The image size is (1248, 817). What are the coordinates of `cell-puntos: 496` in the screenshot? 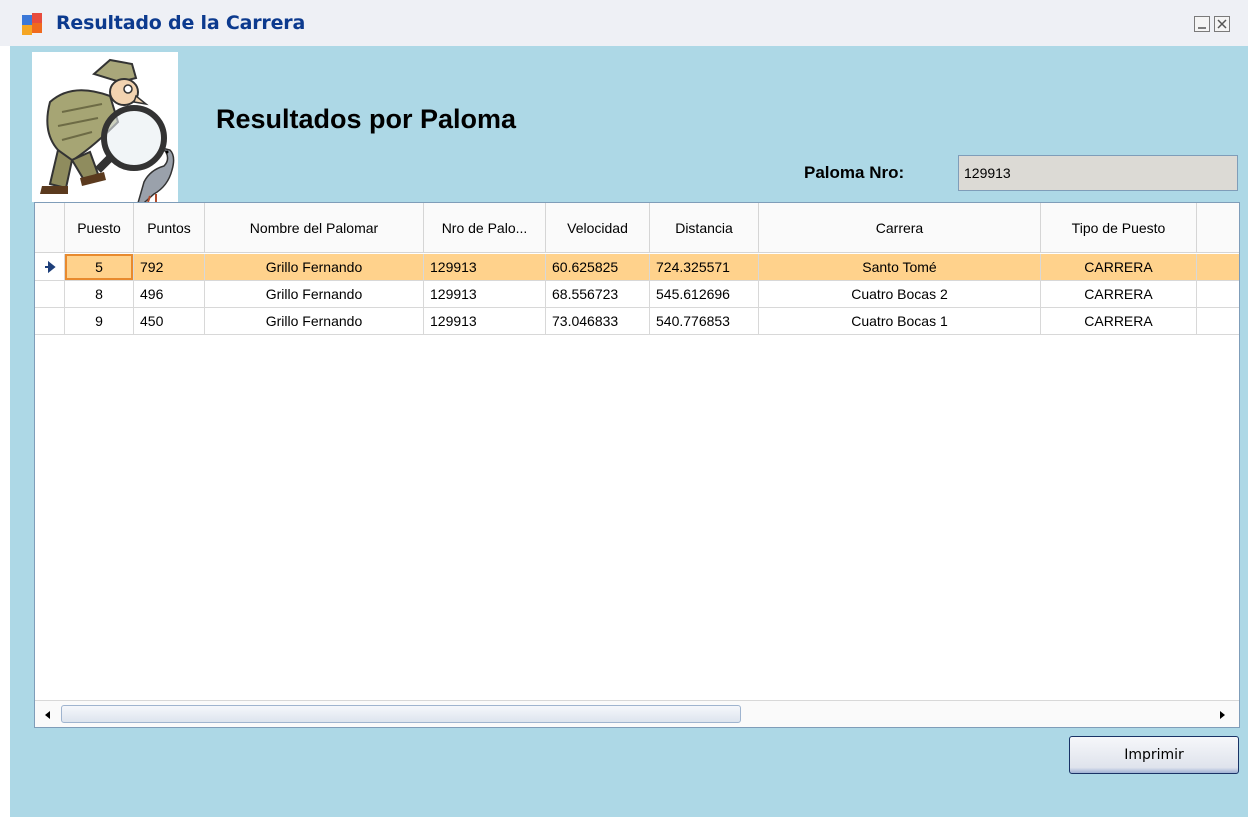 It's located at (169, 294).